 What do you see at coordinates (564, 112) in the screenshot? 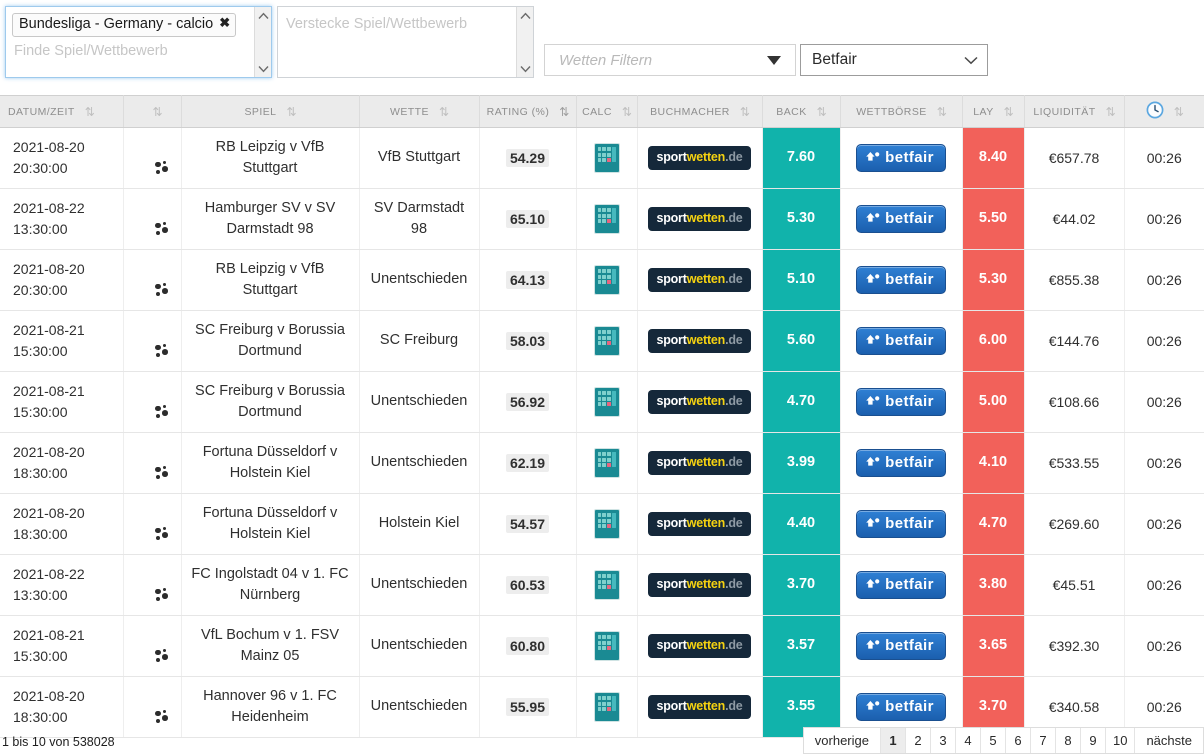
I see `sort-icon-active: ⇅` at bounding box center [564, 112].